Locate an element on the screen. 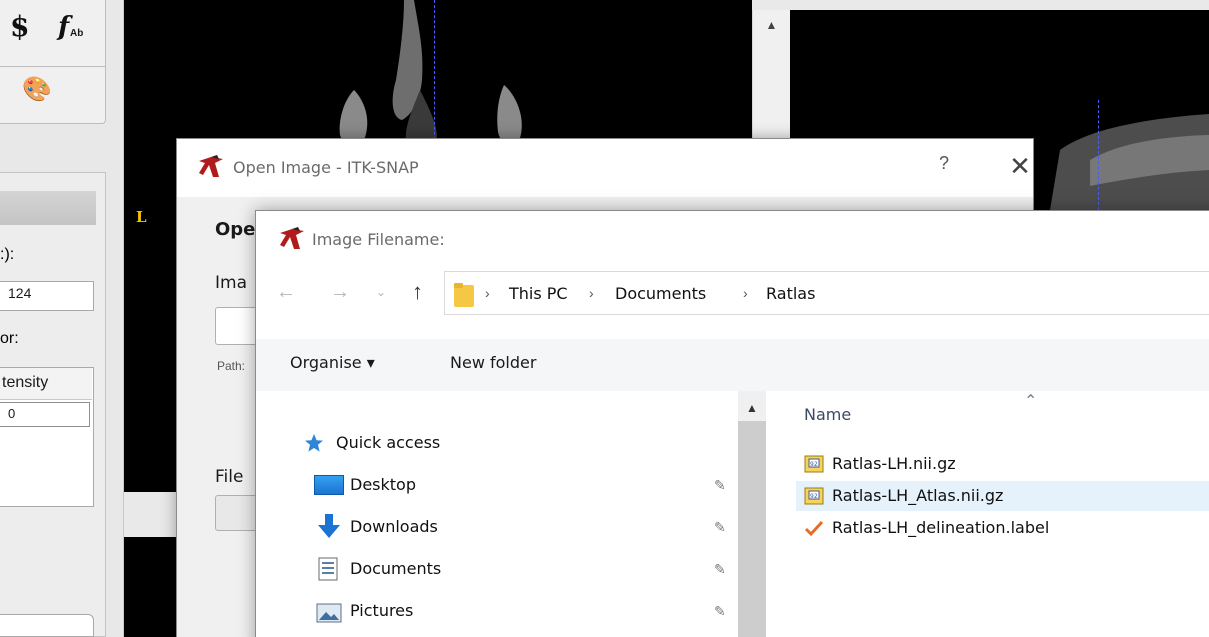 The height and width of the screenshot is (637, 1209). file-name: Ratlas-LH.nii.gz is located at coordinates (894, 463).